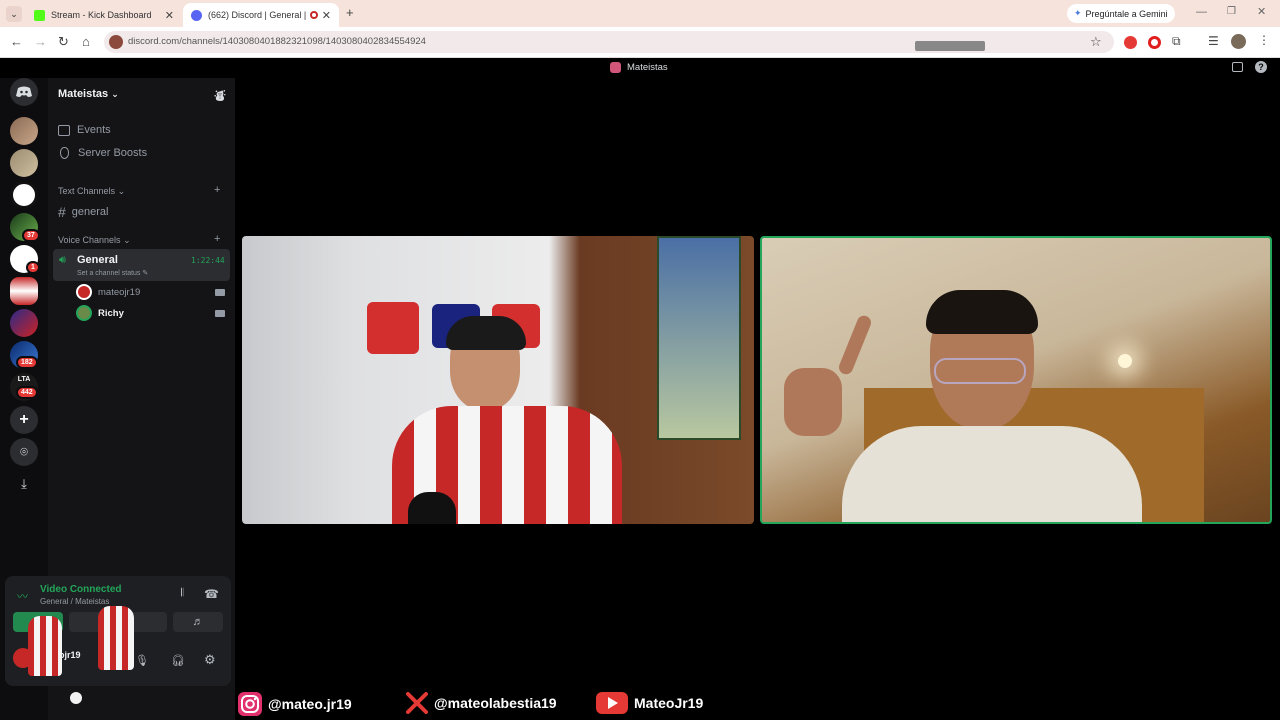 The height and width of the screenshot is (720, 1280). I want to click on hash-icon: #, so click(62, 212).